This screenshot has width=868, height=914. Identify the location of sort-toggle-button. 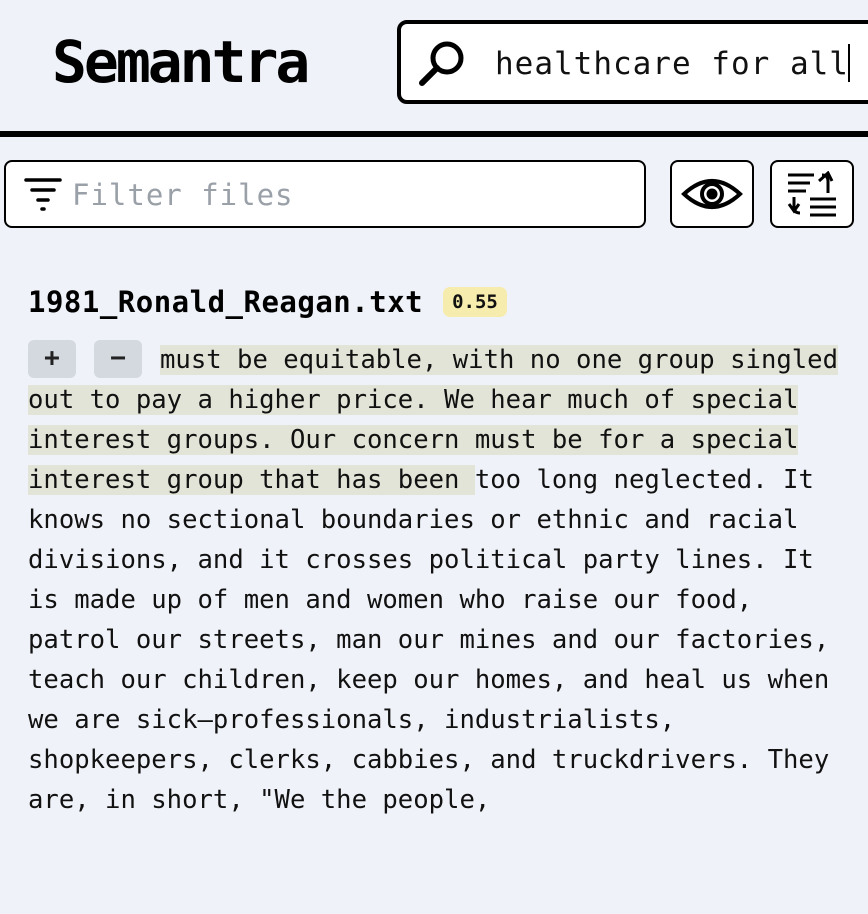
(812, 194).